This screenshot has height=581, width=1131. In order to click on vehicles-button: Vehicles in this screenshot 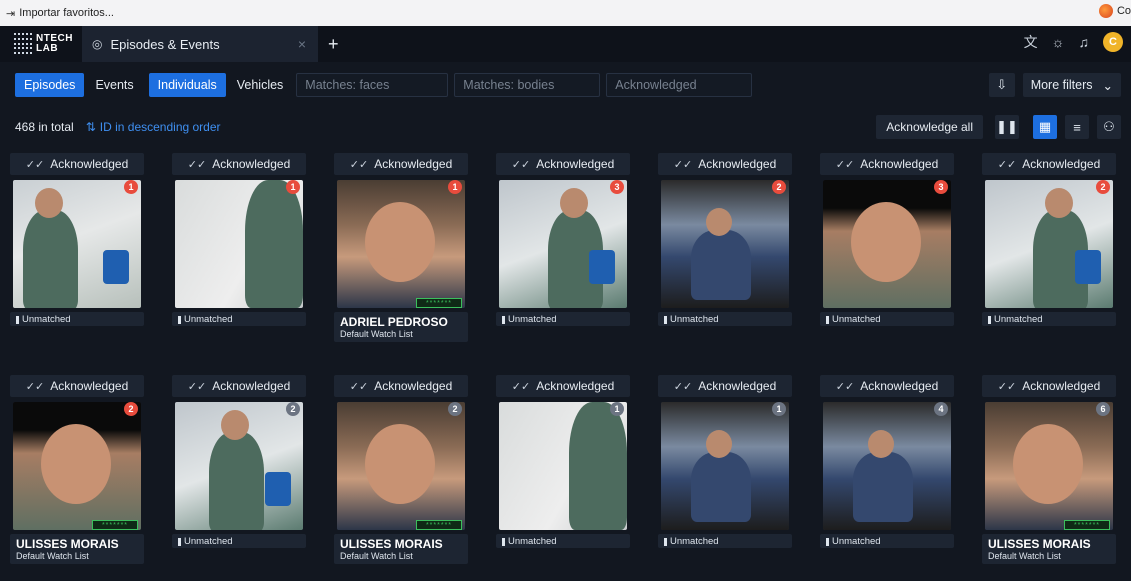, I will do `click(260, 85)`.